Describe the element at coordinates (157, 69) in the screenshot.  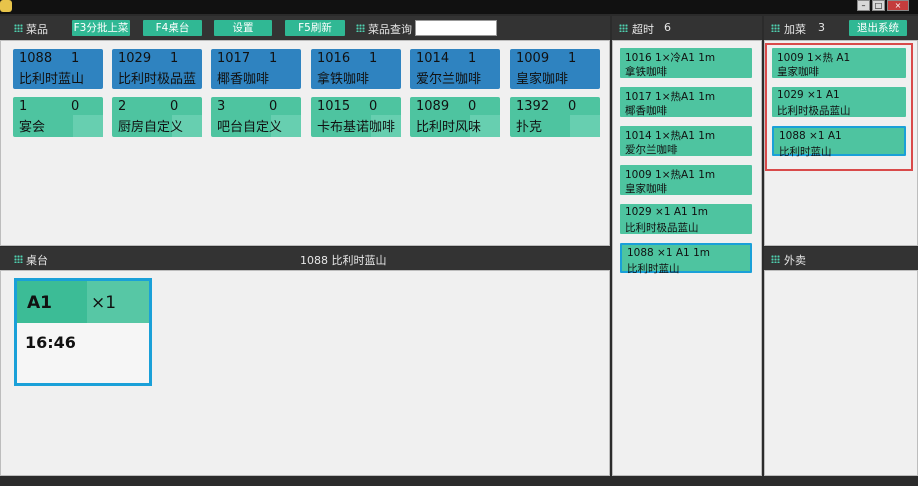
I see `dish-tile: 1029 1 比利时极品蓝` at that location.